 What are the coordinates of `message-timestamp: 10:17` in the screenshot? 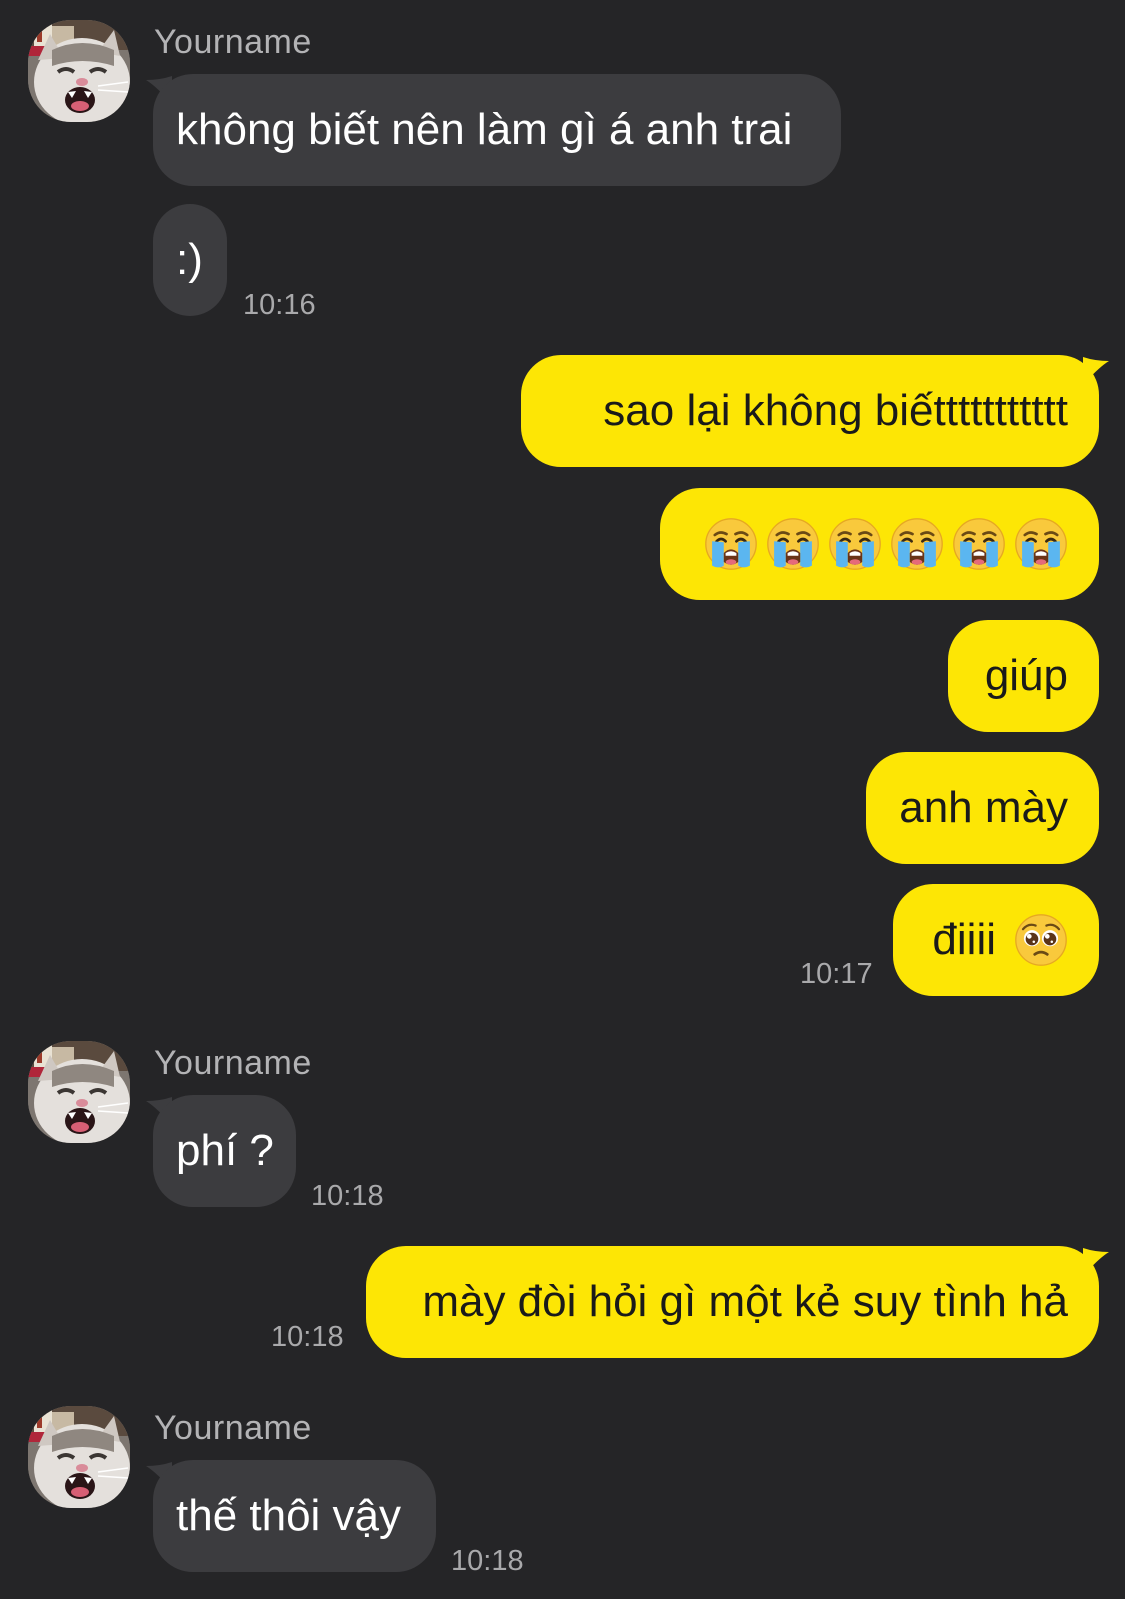 It's located at (836, 974).